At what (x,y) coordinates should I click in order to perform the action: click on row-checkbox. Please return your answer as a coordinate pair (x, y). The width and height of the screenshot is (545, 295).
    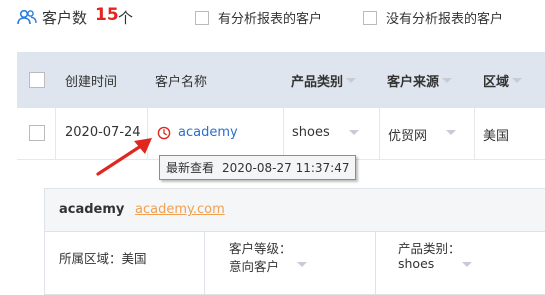
    Looking at the image, I should click on (37, 133).